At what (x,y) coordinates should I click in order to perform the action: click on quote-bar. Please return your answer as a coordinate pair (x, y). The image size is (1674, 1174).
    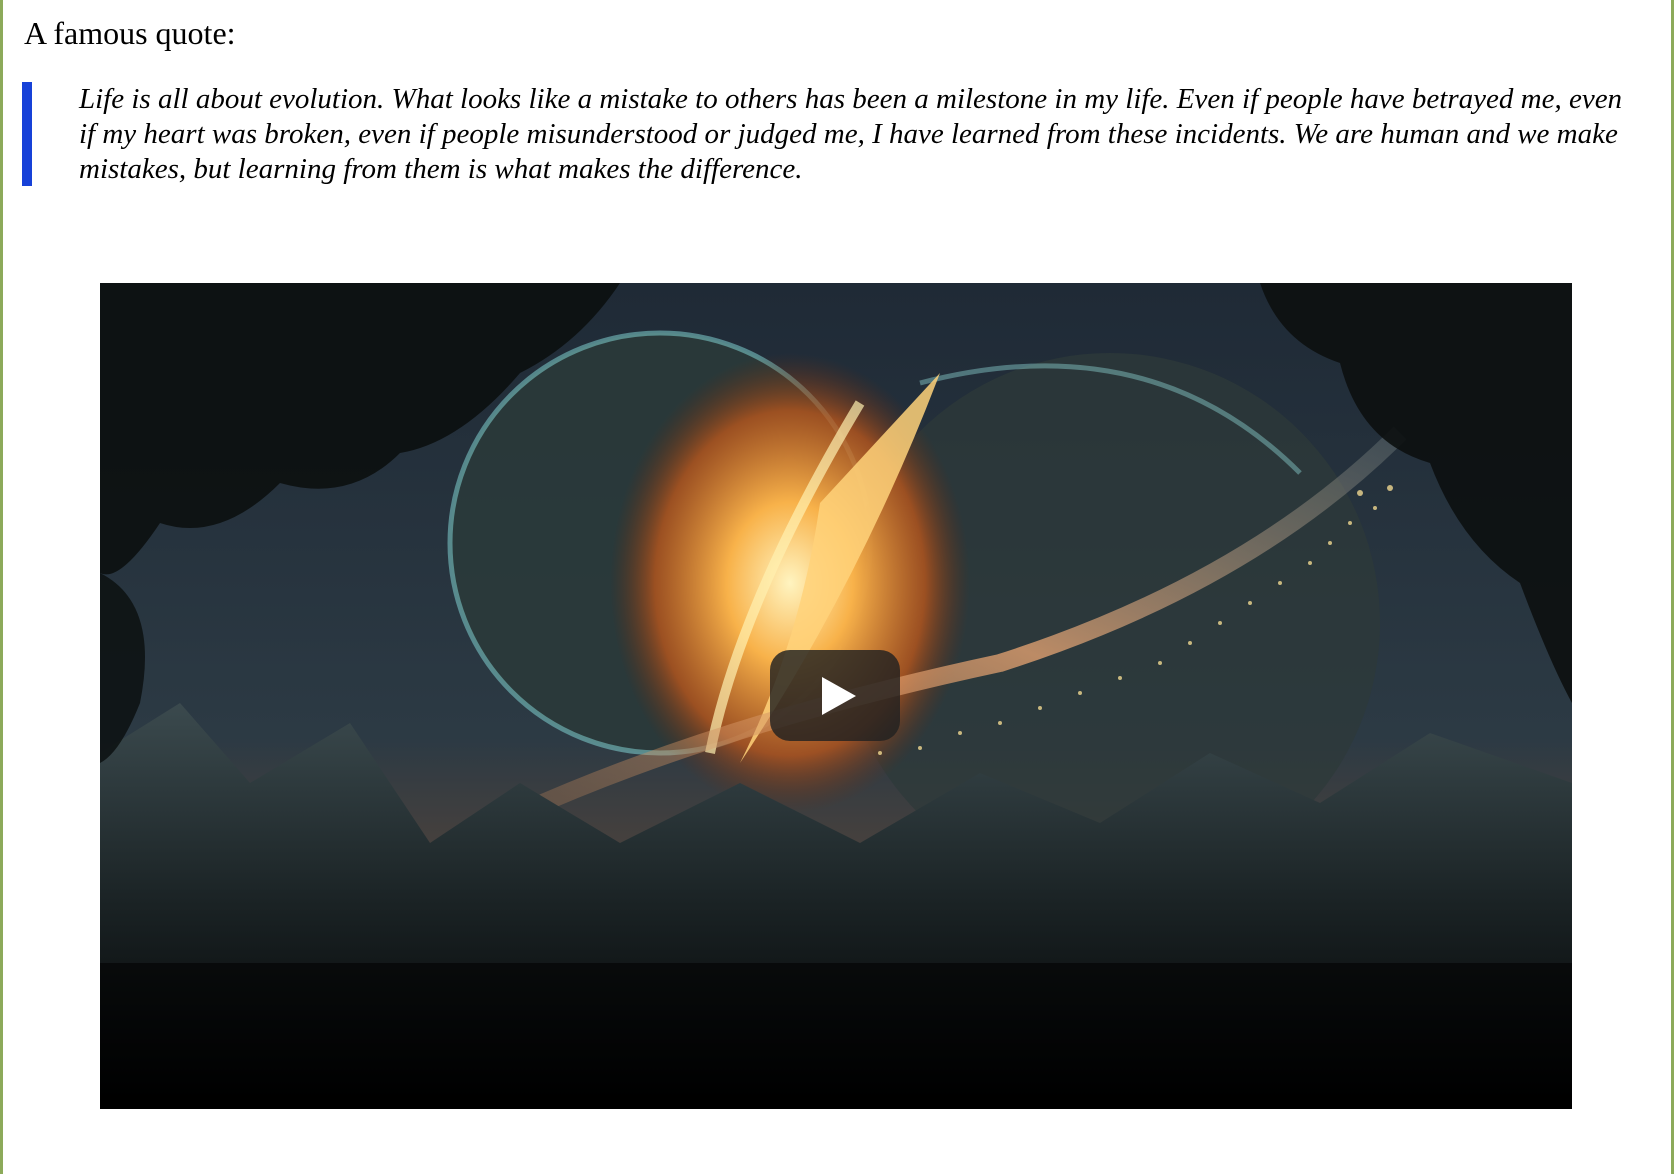
    Looking at the image, I should click on (27, 134).